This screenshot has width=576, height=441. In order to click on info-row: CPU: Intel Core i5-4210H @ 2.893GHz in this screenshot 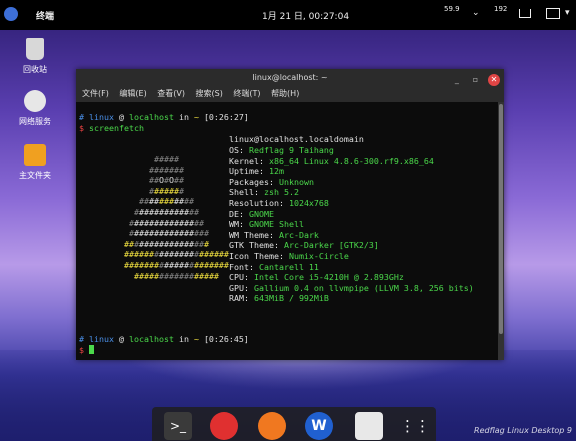, I will do `click(316, 277)`.